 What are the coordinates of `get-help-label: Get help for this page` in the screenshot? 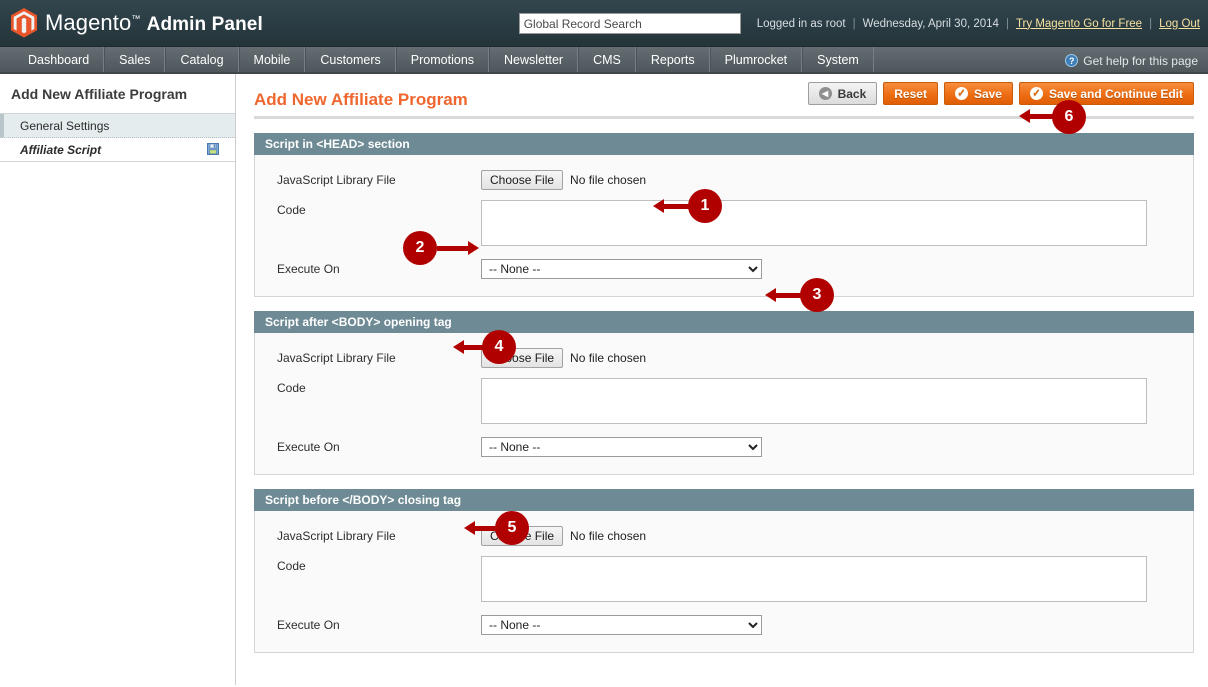 It's located at (1140, 60).